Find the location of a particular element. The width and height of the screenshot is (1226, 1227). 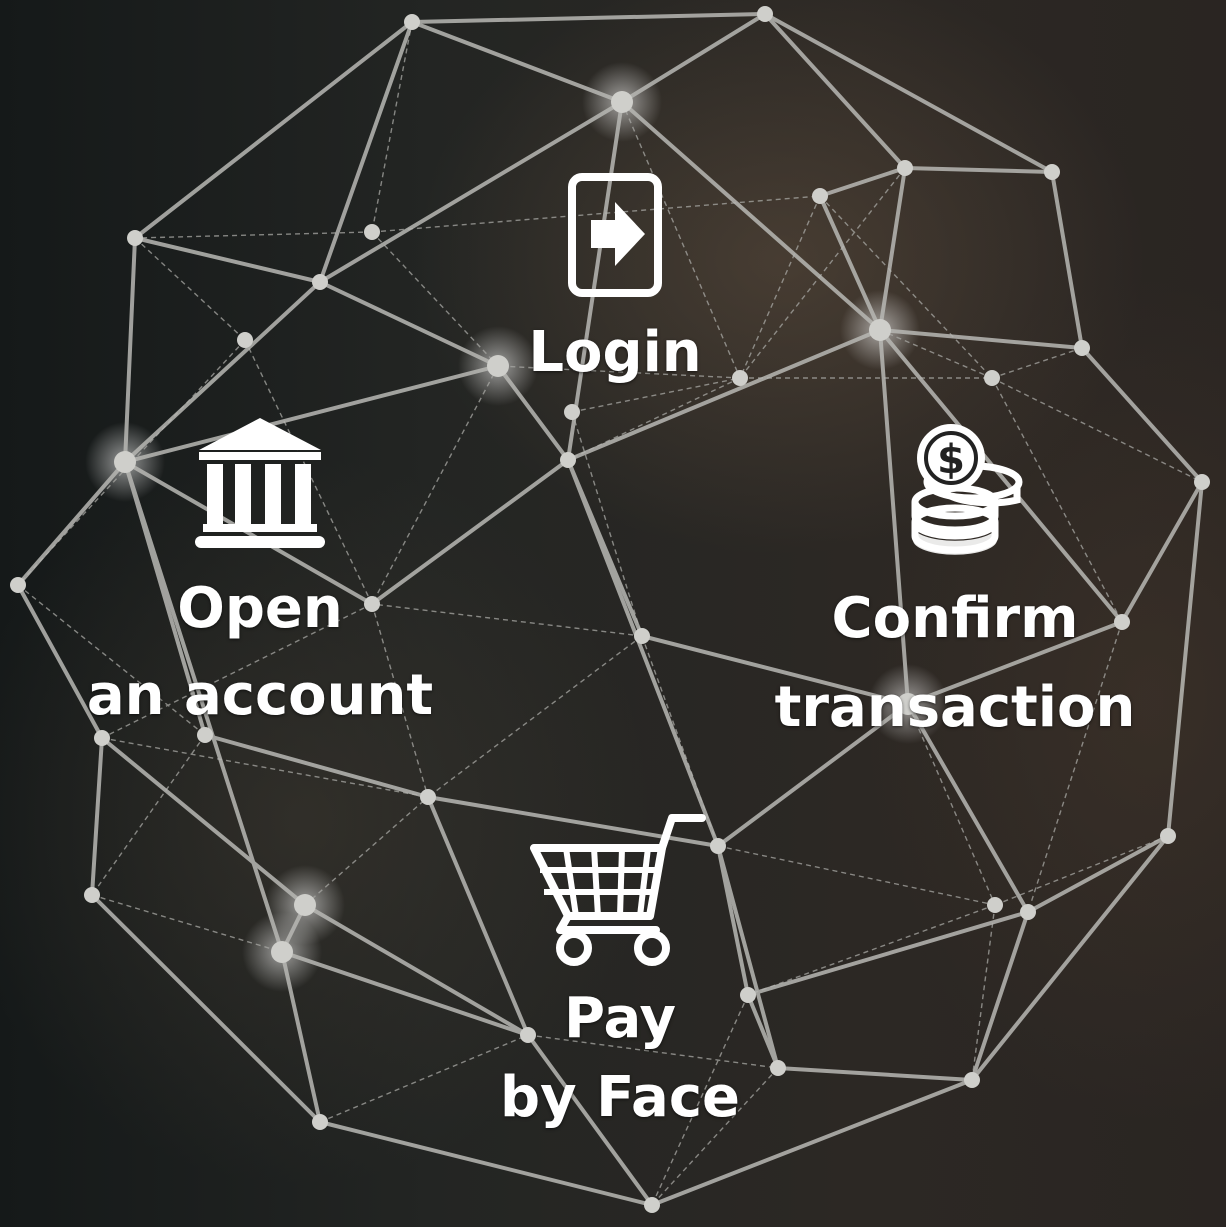

login-feature: Login is located at coordinates (615, 276).